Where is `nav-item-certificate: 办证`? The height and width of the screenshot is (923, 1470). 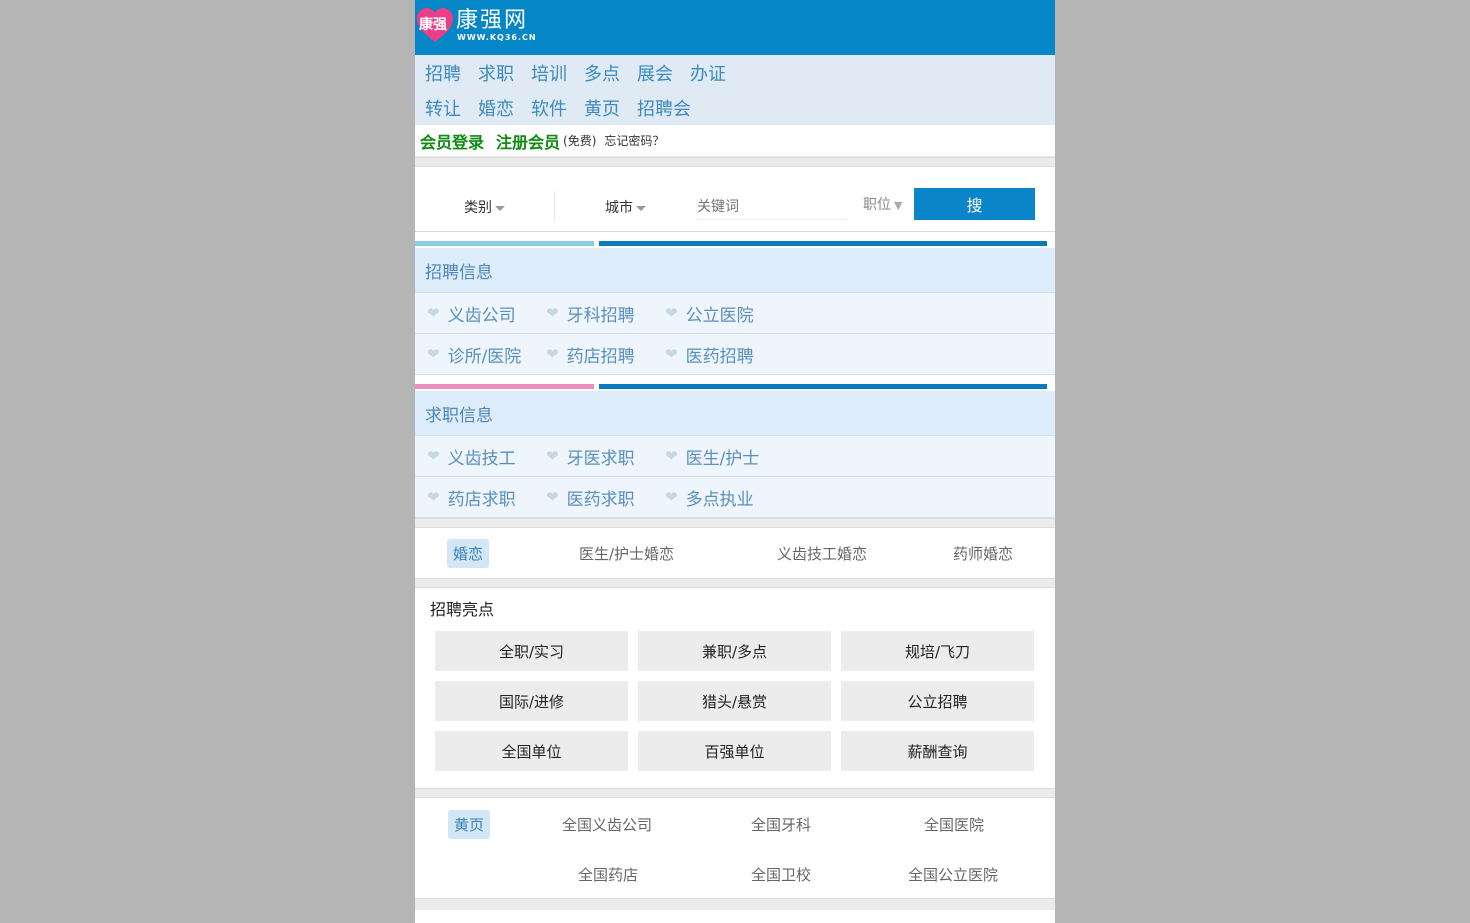
nav-item-certificate: 办证 is located at coordinates (708, 73).